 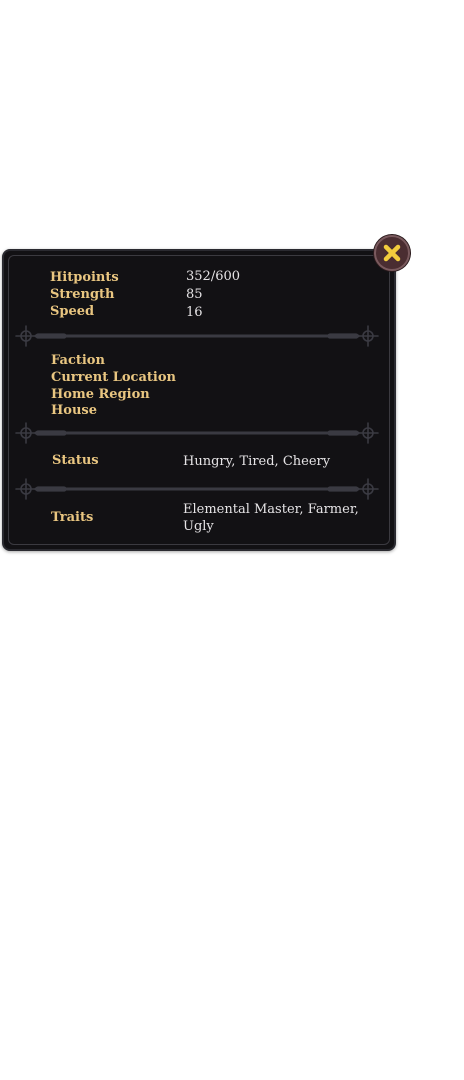 What do you see at coordinates (84, 277) in the screenshot?
I see `hitpoints-label: Hitpoints` at bounding box center [84, 277].